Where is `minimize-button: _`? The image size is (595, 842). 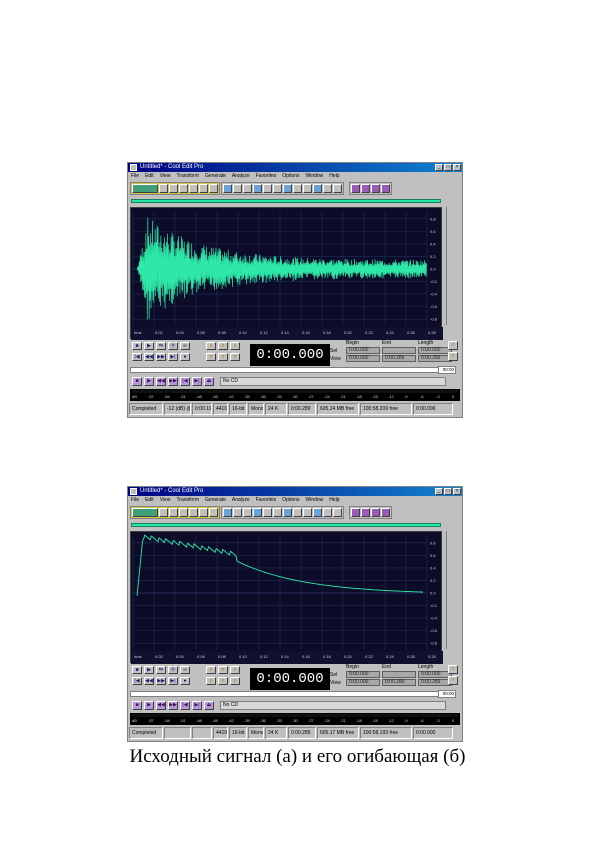
minimize-button: _ is located at coordinates (439, 167).